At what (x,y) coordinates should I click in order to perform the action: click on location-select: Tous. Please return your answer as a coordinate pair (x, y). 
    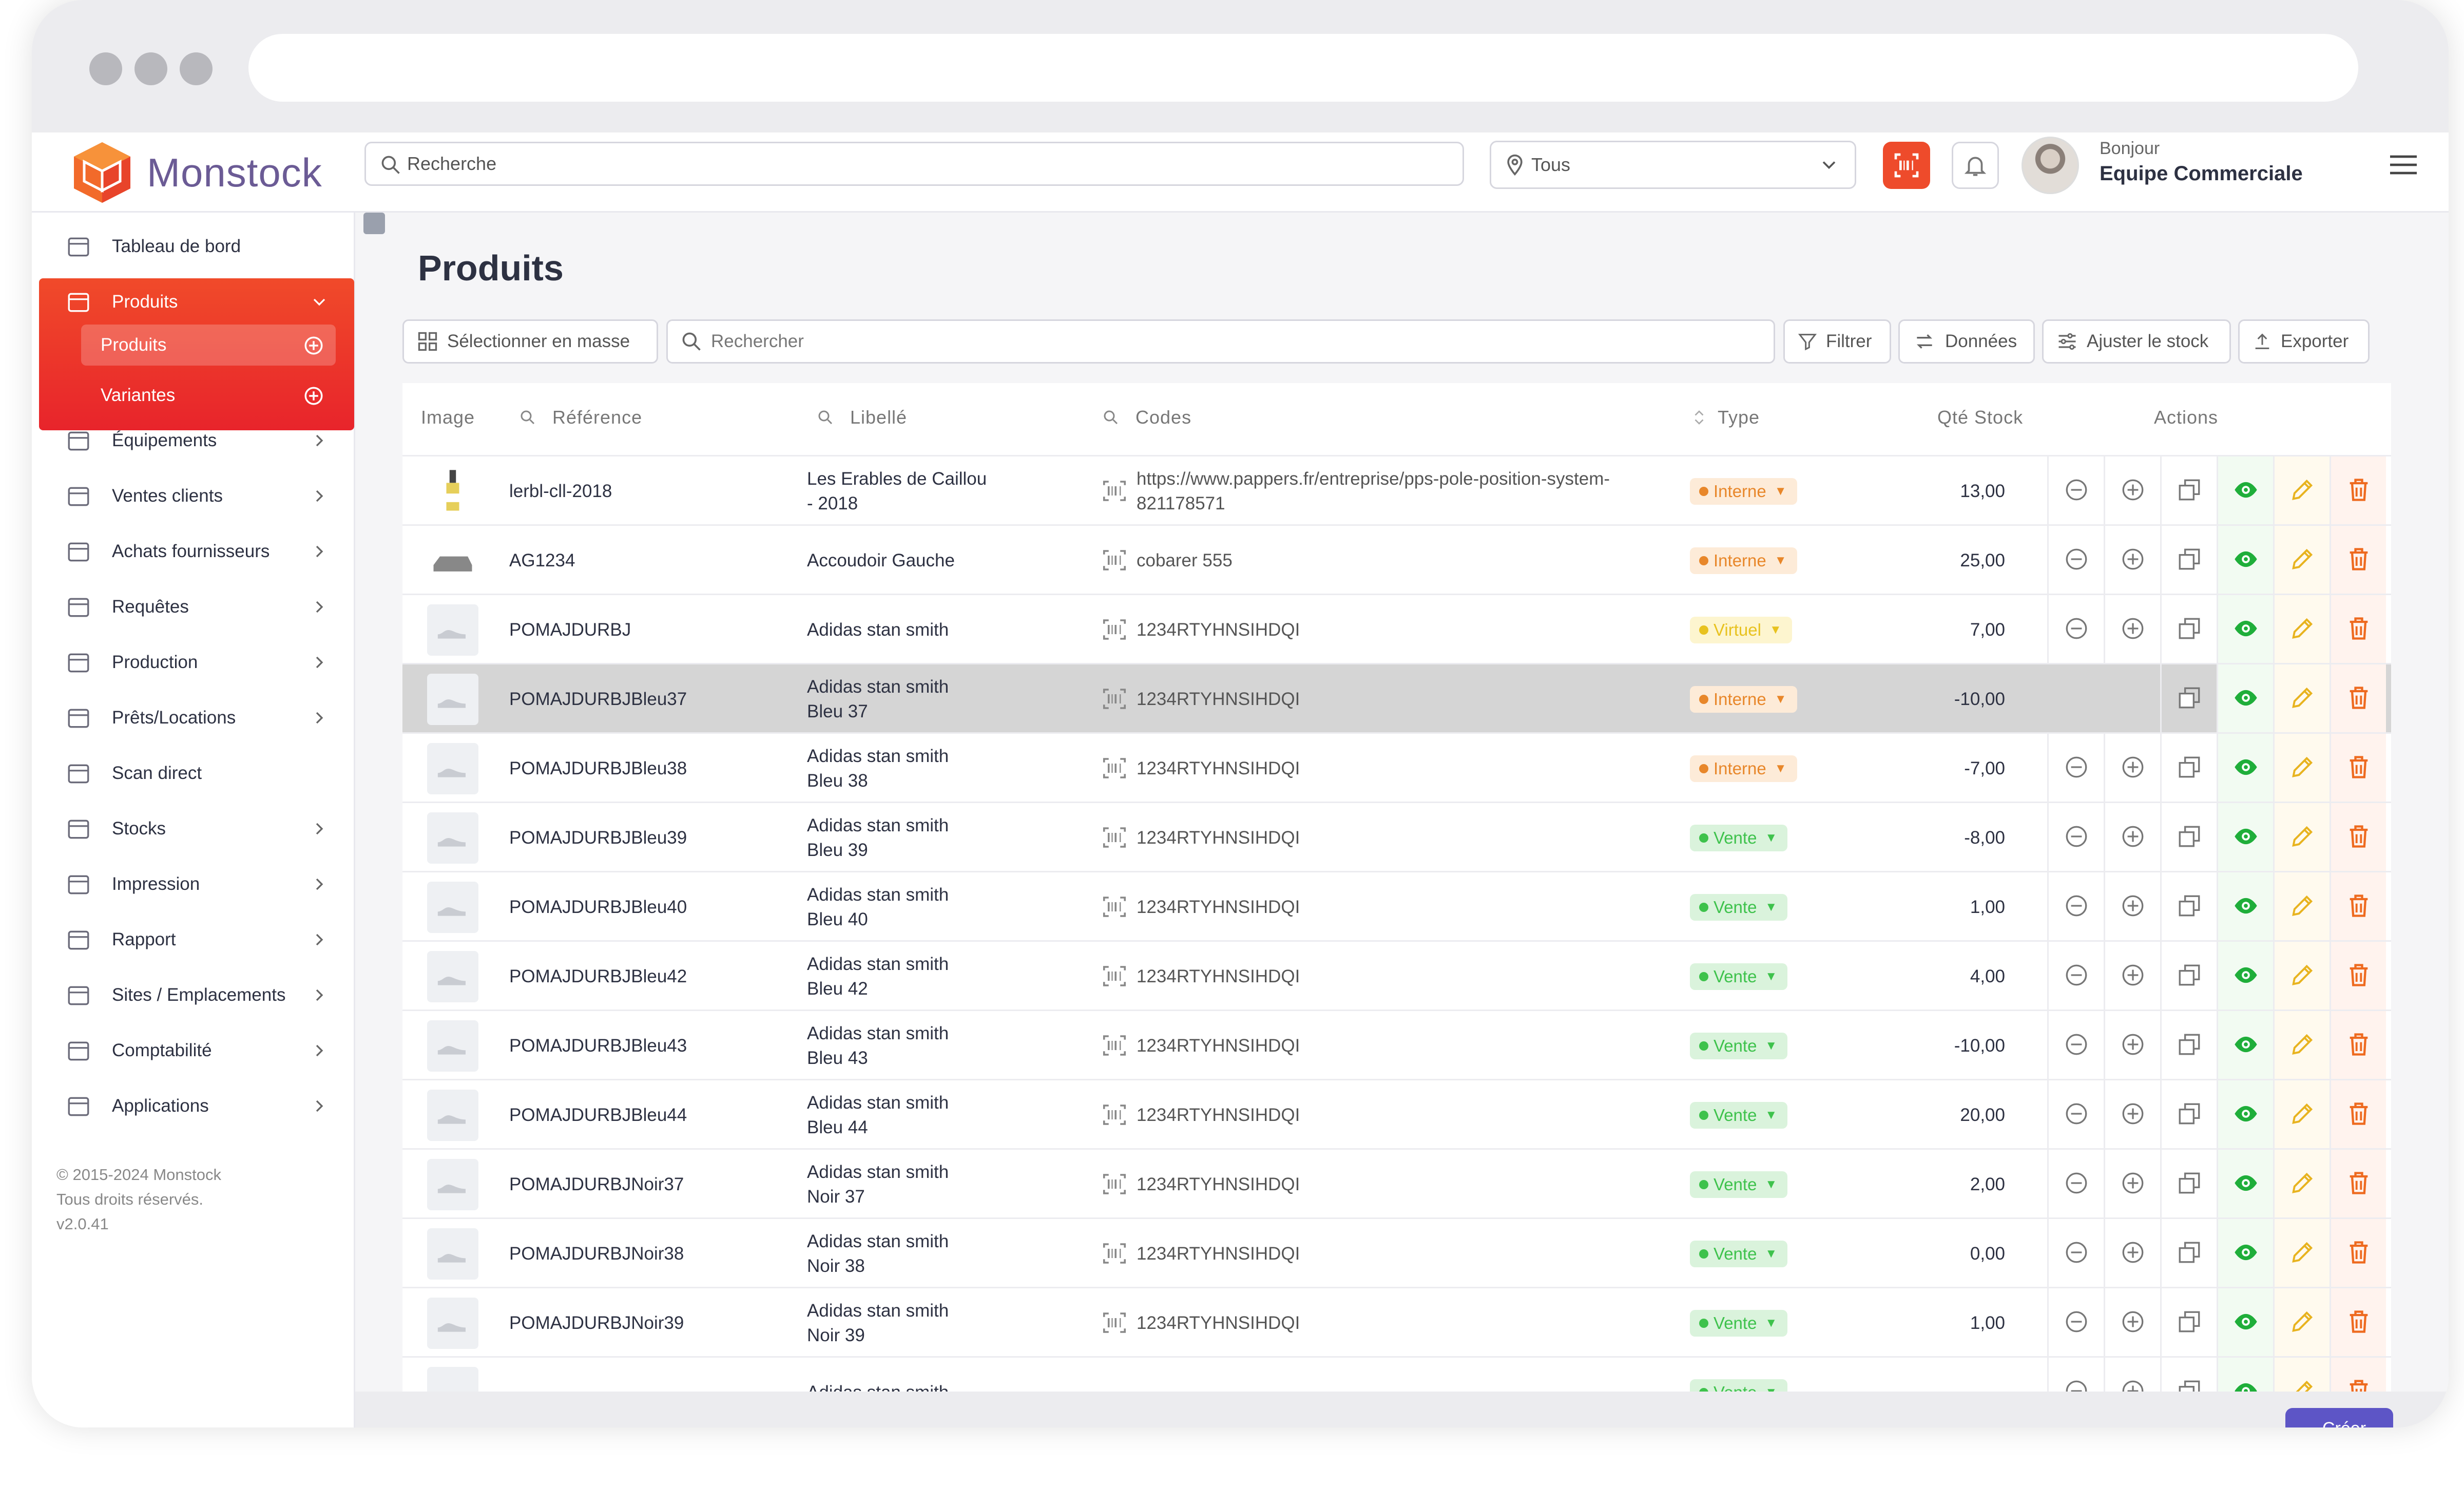
    Looking at the image, I should click on (1673, 165).